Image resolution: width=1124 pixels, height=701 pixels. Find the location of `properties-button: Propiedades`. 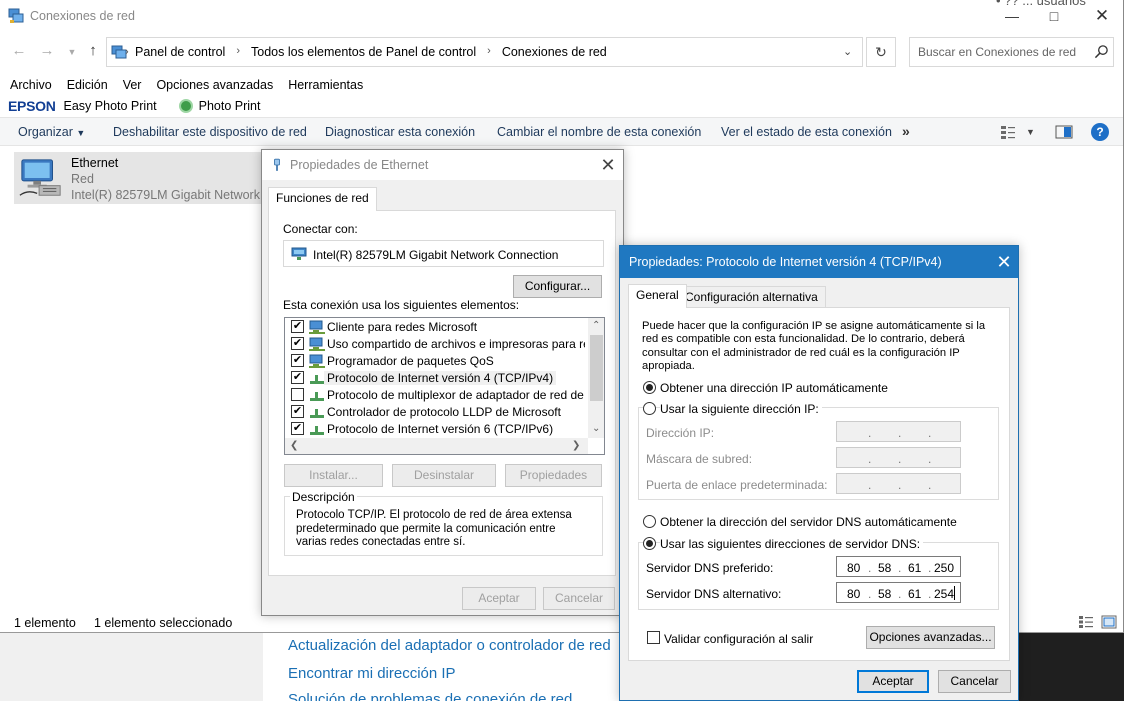

properties-button: Propiedades is located at coordinates (553, 475).